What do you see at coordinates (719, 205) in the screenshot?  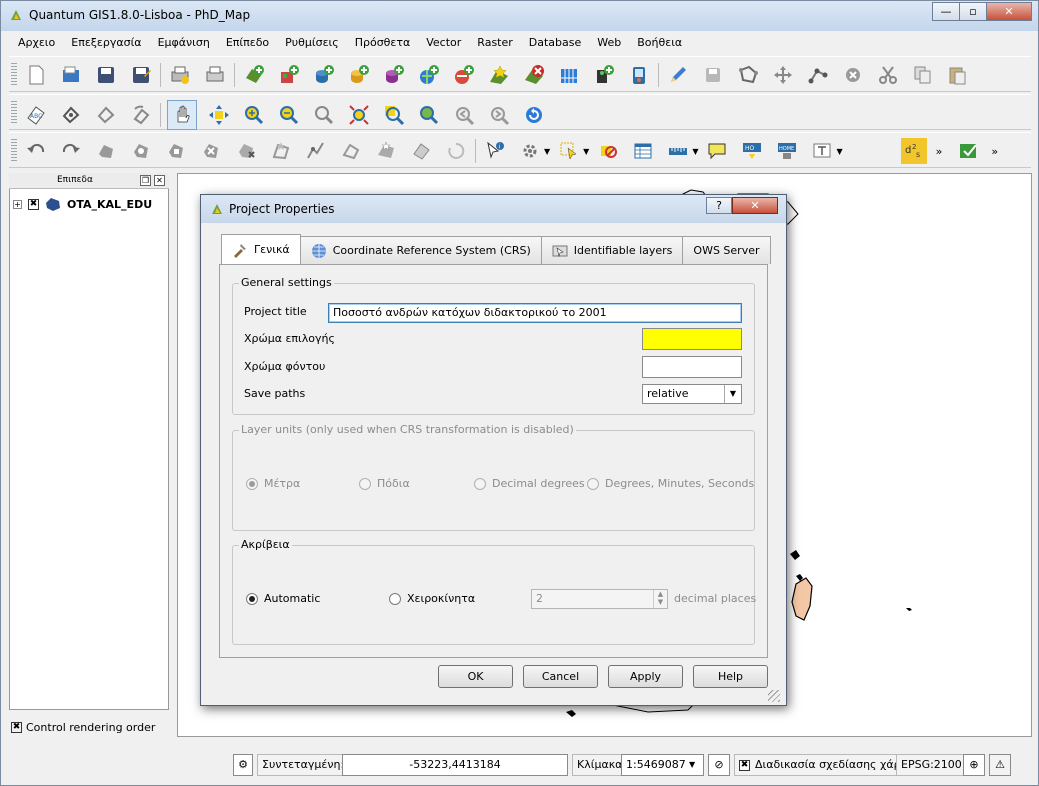 I see `help-question-button: ?` at bounding box center [719, 205].